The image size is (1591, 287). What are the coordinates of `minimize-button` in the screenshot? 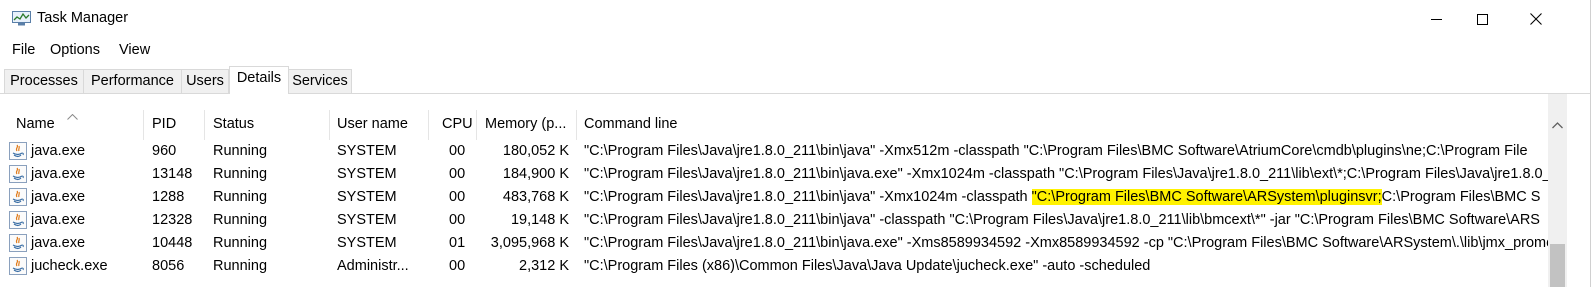 It's located at (1436, 19).